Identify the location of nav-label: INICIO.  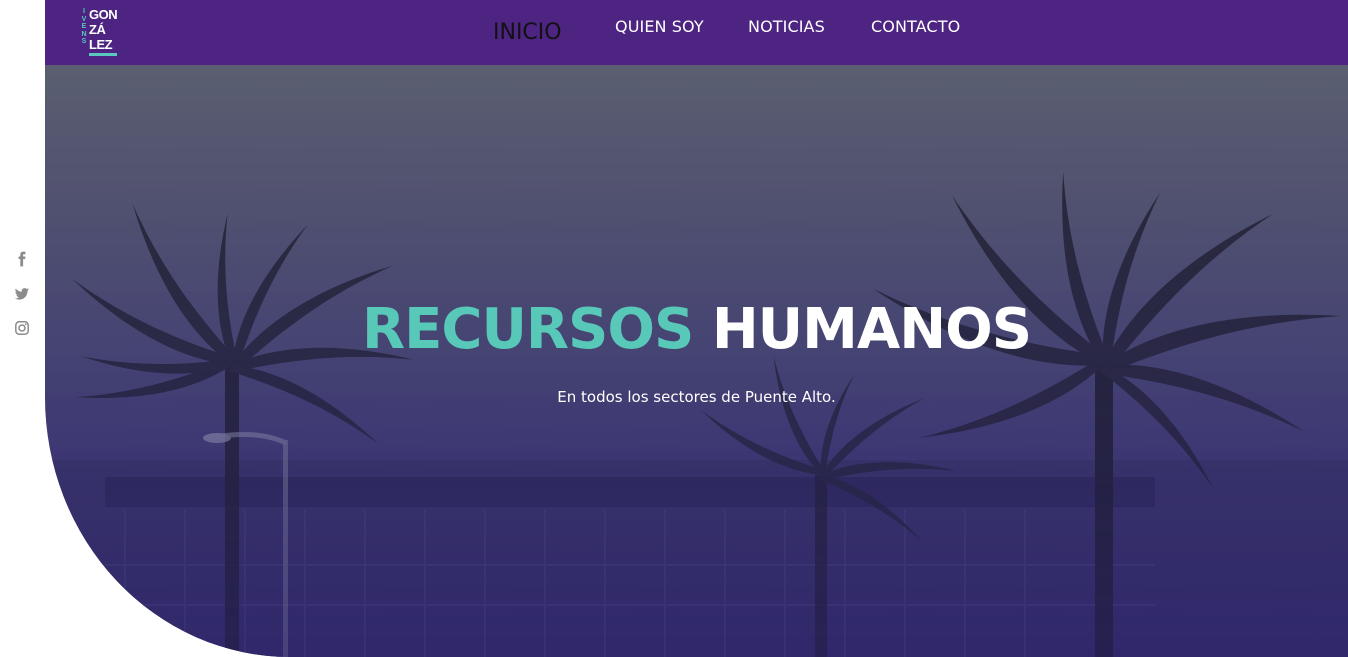
(527, 32).